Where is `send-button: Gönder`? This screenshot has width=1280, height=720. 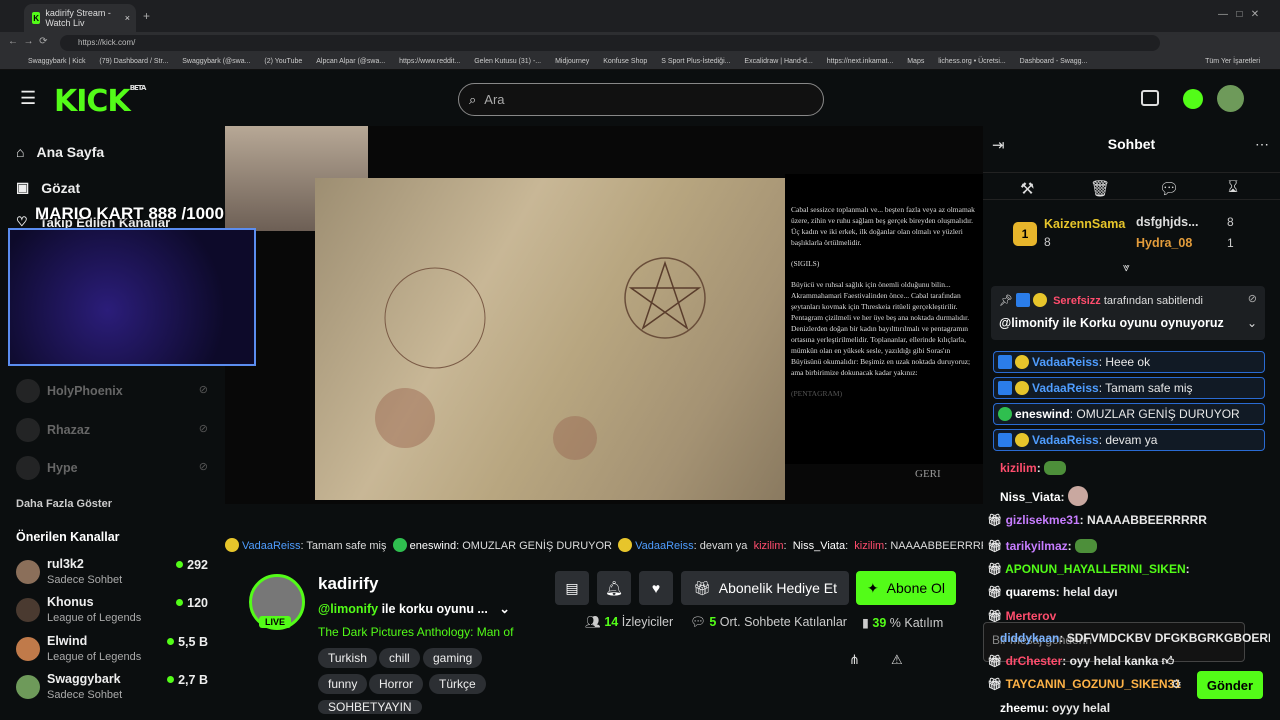 send-button: Gönder is located at coordinates (1230, 685).